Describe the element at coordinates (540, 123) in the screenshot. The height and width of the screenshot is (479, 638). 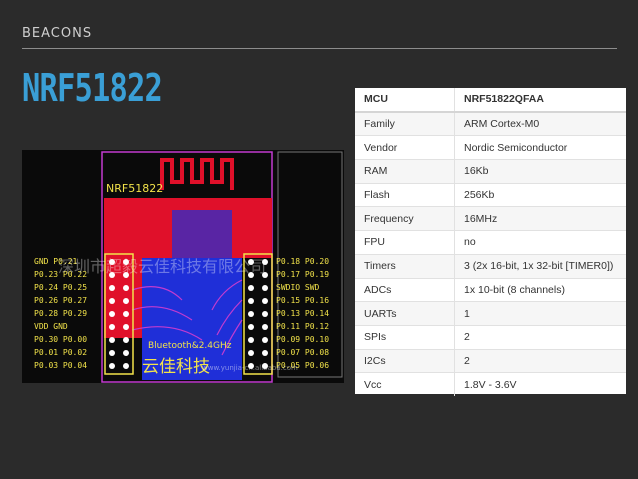
I see `row-value: ARM Cortex-M0` at that location.